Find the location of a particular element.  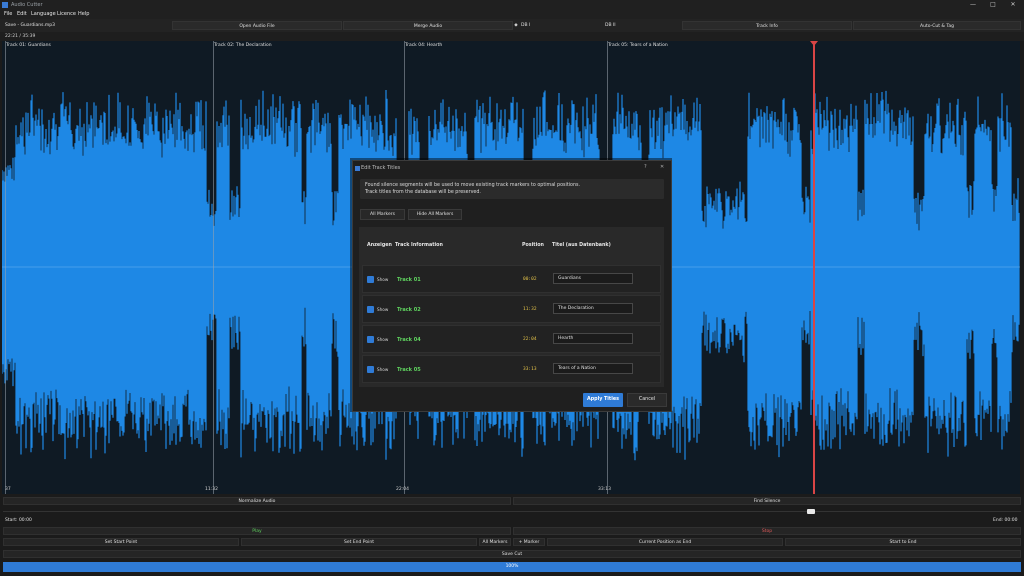

auto-cut-tag-button: Auto-Cut & Tag is located at coordinates (937, 25).